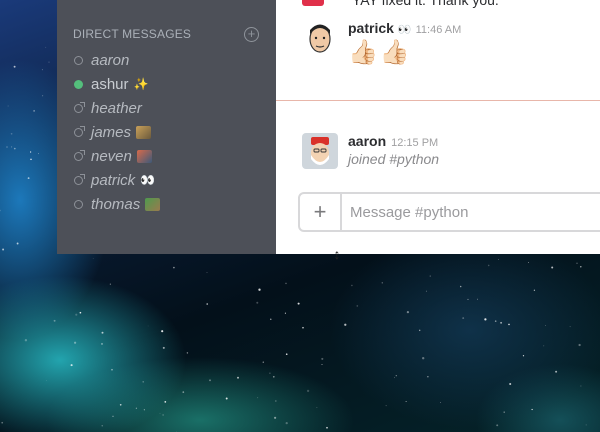 The image size is (600, 432). What do you see at coordinates (111, 132) in the screenshot?
I see `dm-name: james` at bounding box center [111, 132].